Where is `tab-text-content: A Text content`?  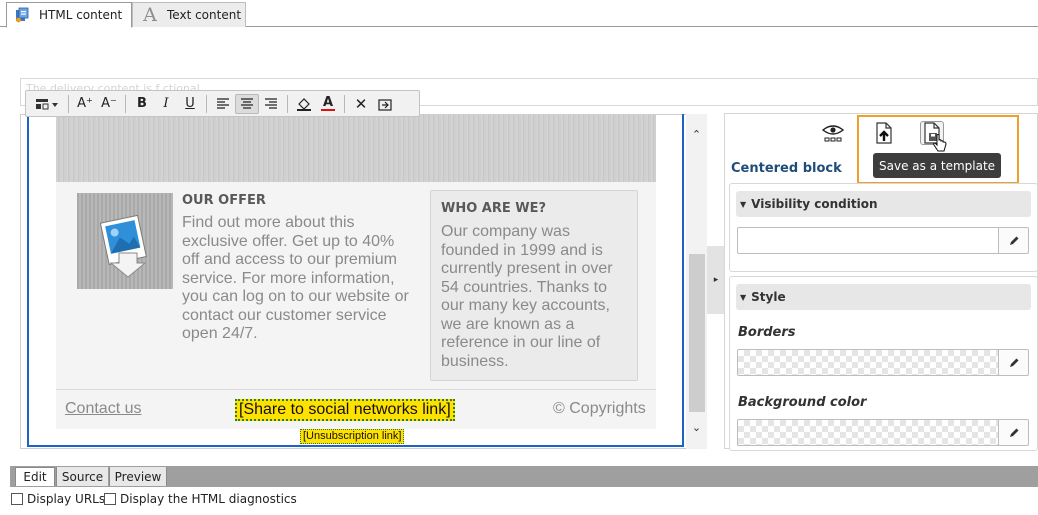 tab-text-content: A Text content is located at coordinates (189, 14).